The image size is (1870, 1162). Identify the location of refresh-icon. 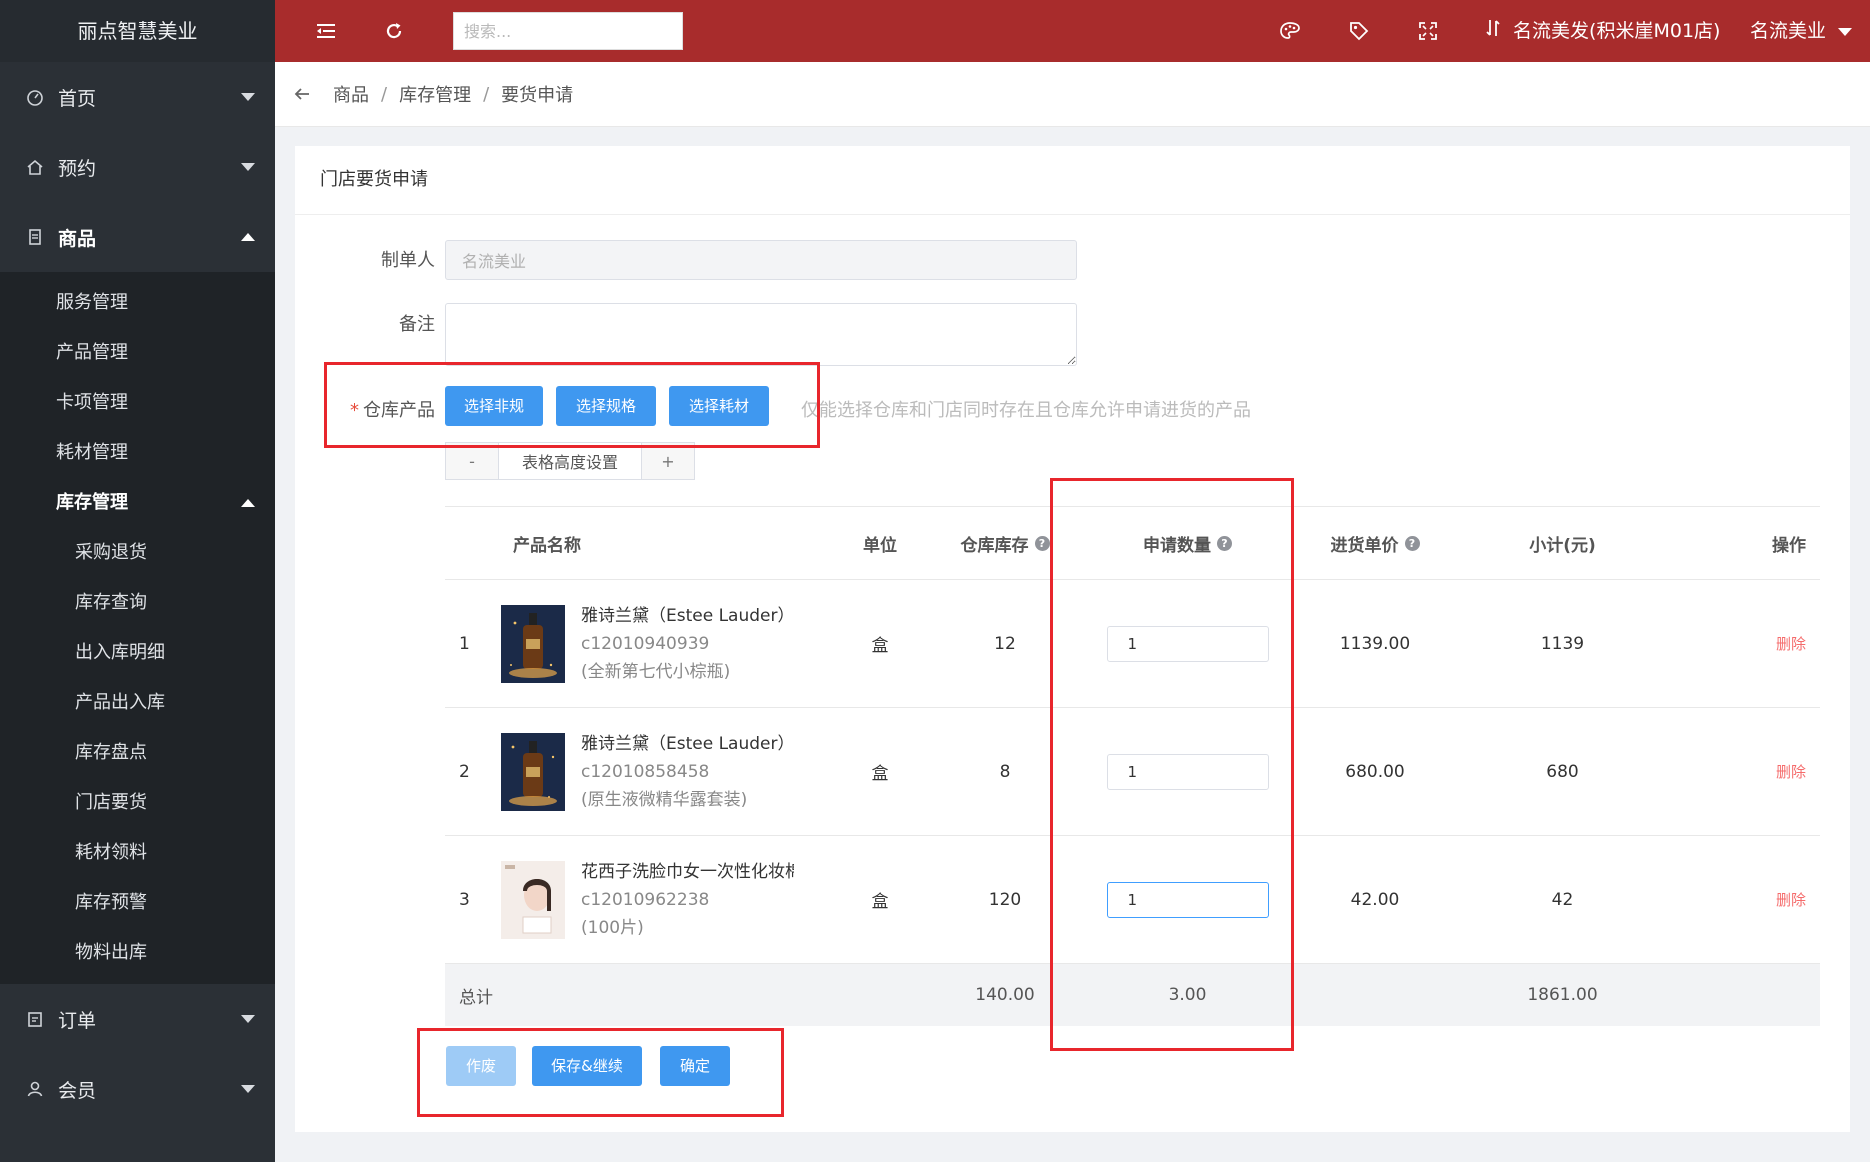
(394, 31).